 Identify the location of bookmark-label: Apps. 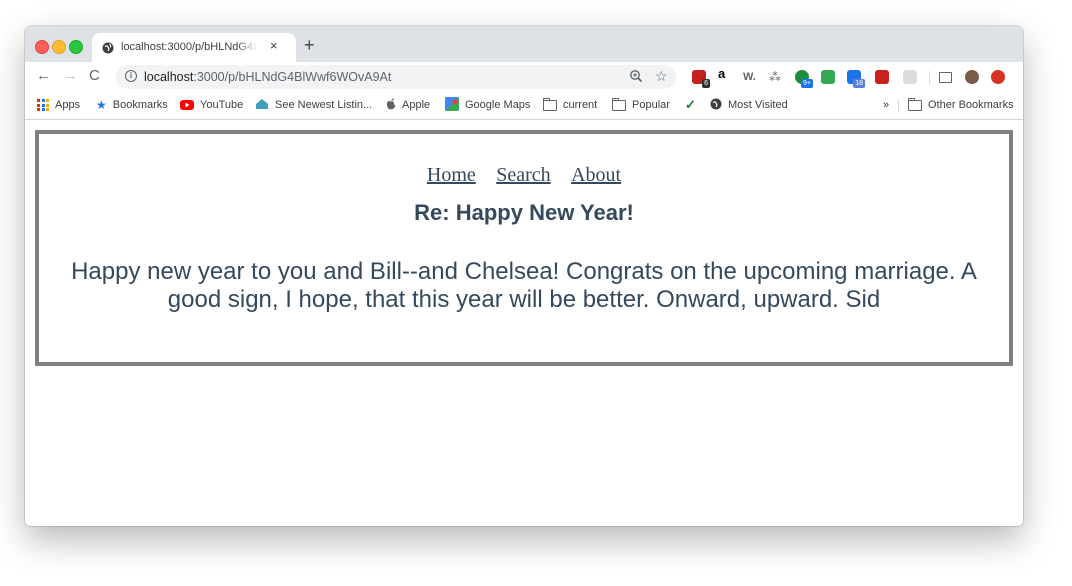
(68, 105).